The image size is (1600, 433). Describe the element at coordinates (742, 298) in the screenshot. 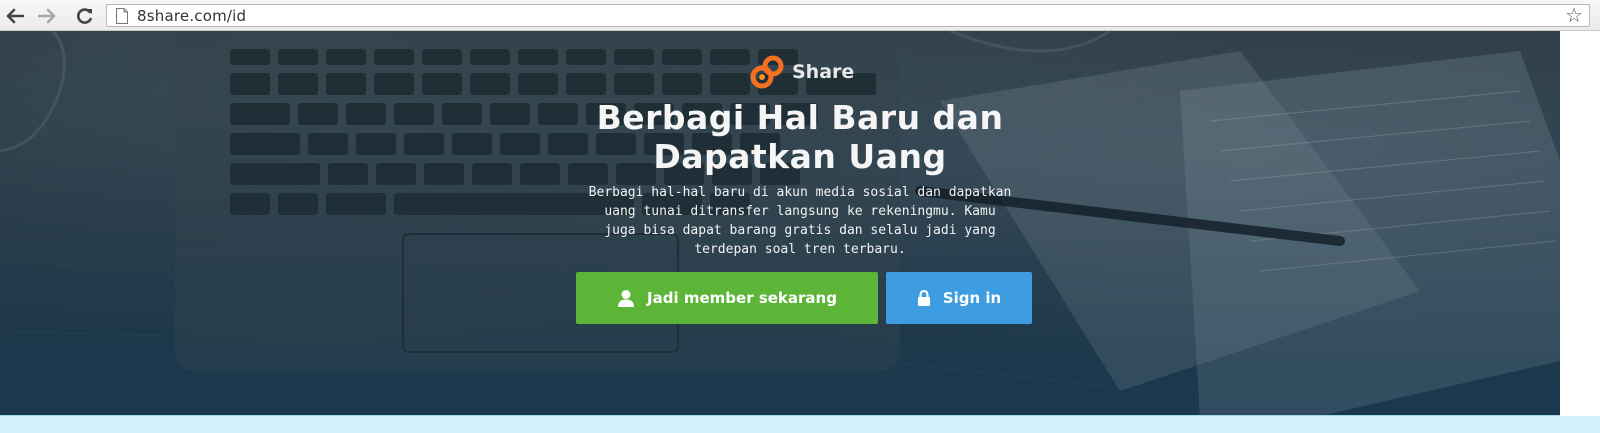

I see `join-member-label: Jadi member sekarang` at that location.